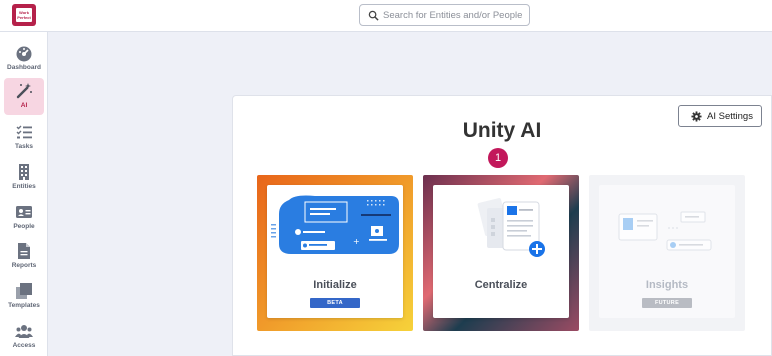 The width and height of the screenshot is (772, 356). I want to click on search-input: Search for Entities and/or People, so click(444, 15).